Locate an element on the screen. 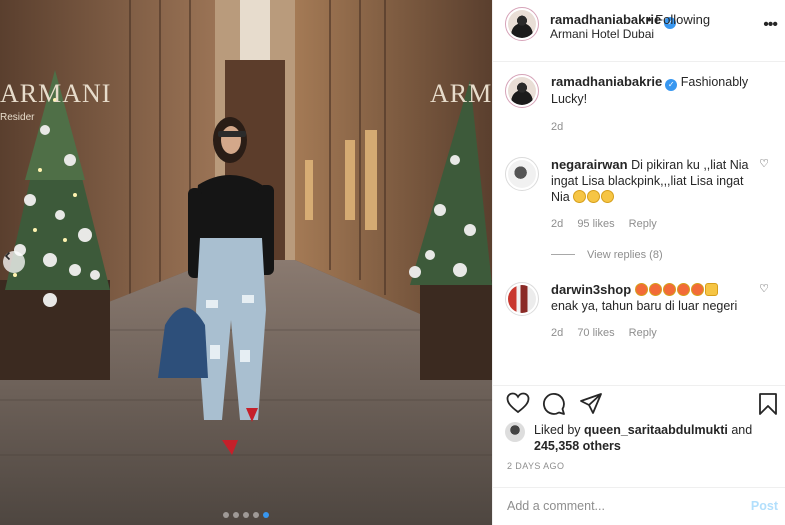 The height and width of the screenshot is (525, 785). liked-by-middle: and is located at coordinates (742, 430).